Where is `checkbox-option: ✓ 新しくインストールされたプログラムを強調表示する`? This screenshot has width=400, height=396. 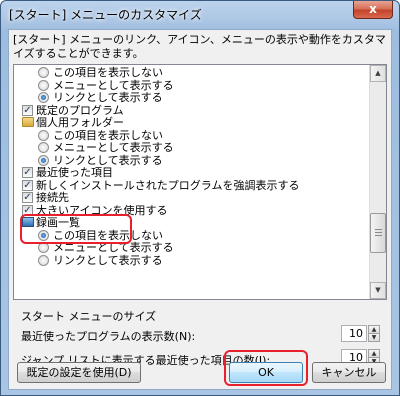 checkbox-option: ✓ 新しくインストールされたプログラムを強調表示する is located at coordinates (192, 185).